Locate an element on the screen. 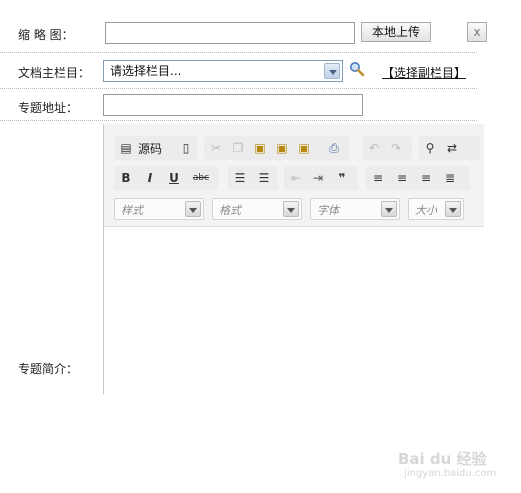  topic-url-label: 专题地址： is located at coordinates (48, 108).